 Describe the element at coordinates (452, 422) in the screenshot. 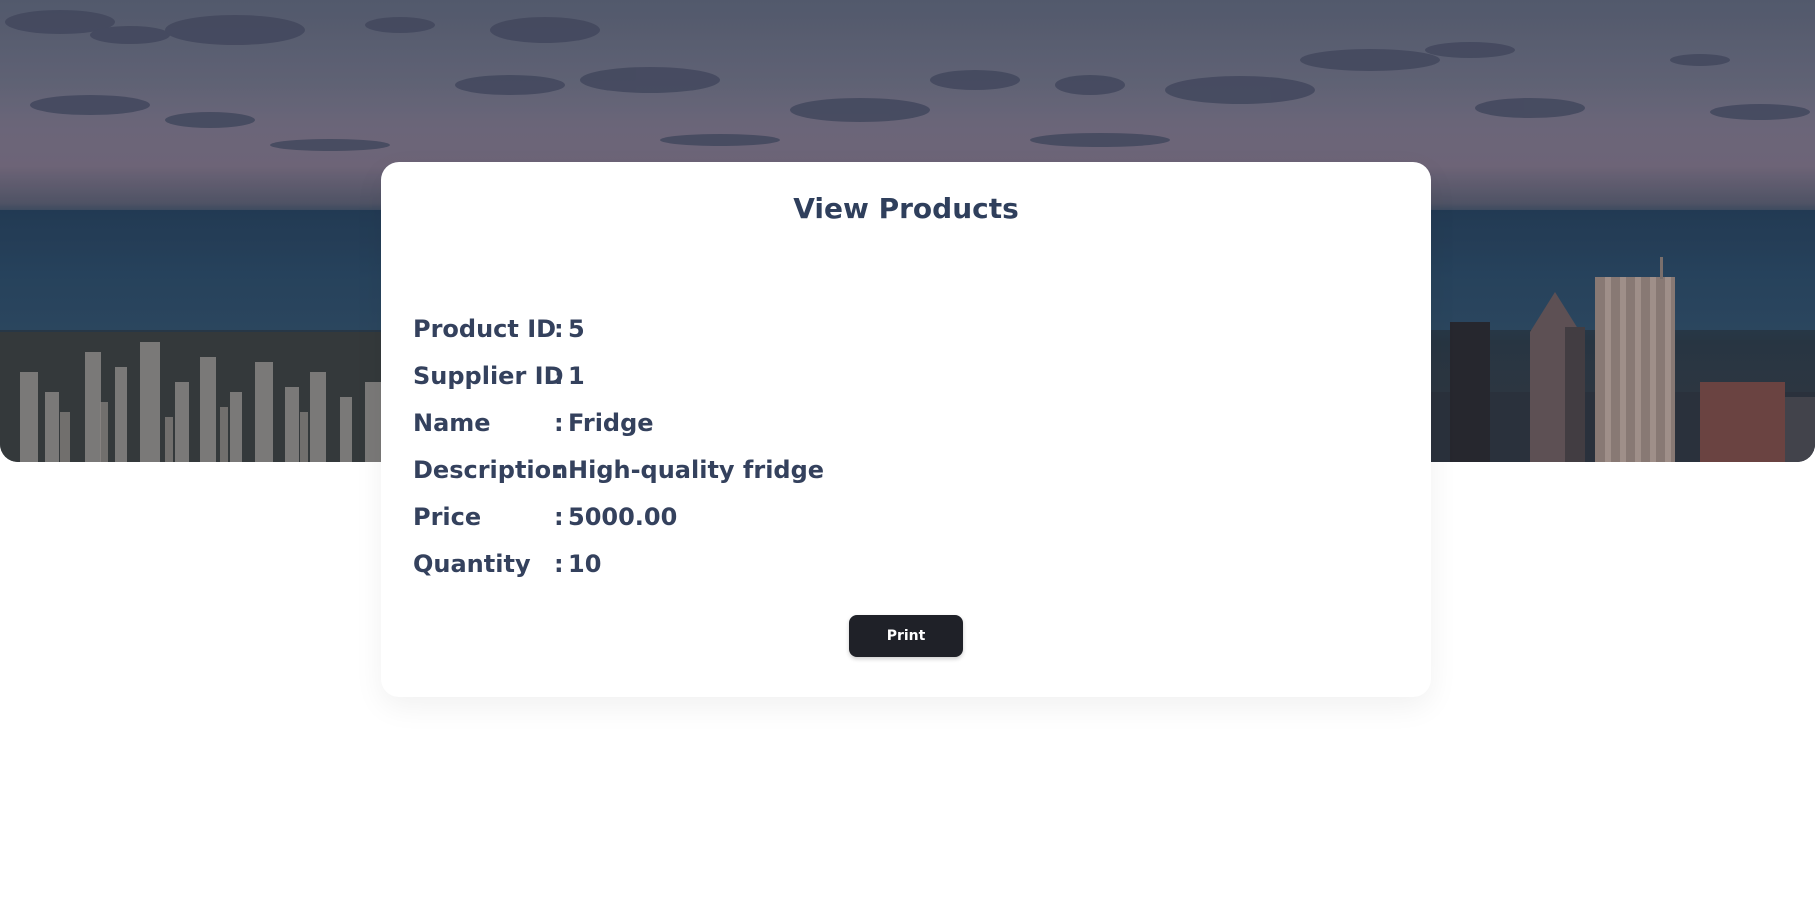

I see `name-label: Name` at that location.